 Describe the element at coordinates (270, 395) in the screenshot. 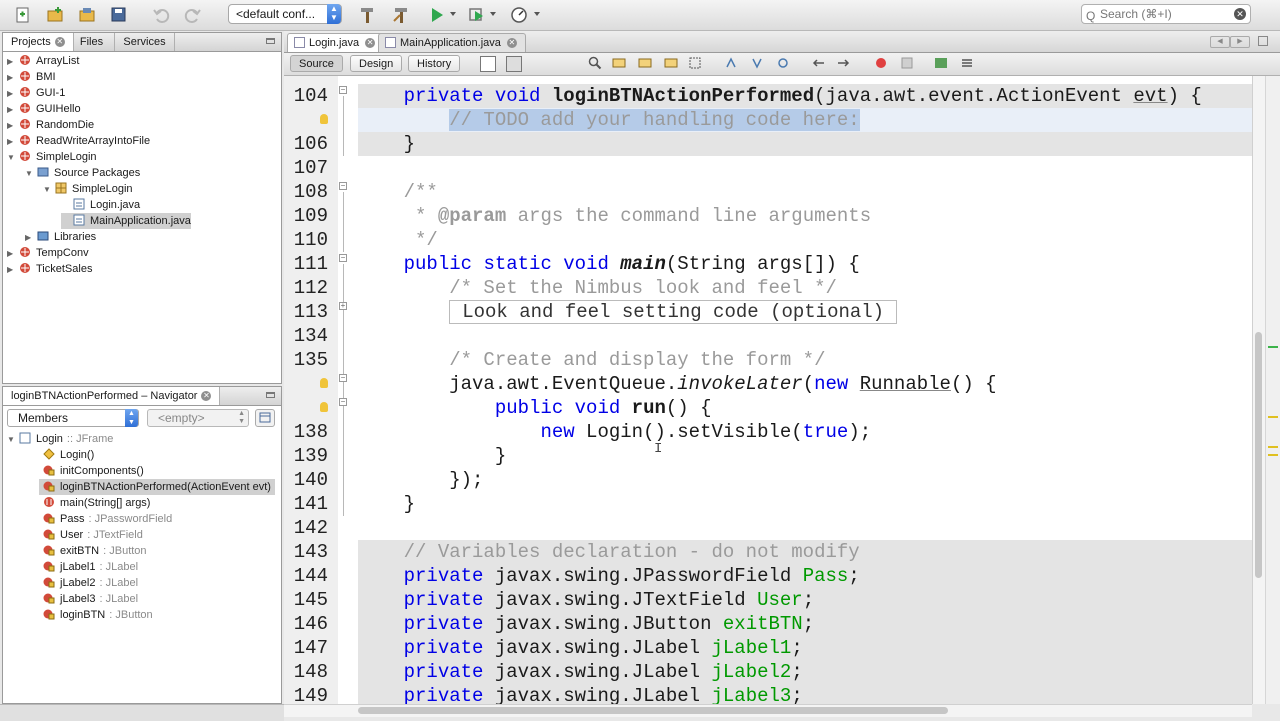

I see `minimize-icon` at that location.